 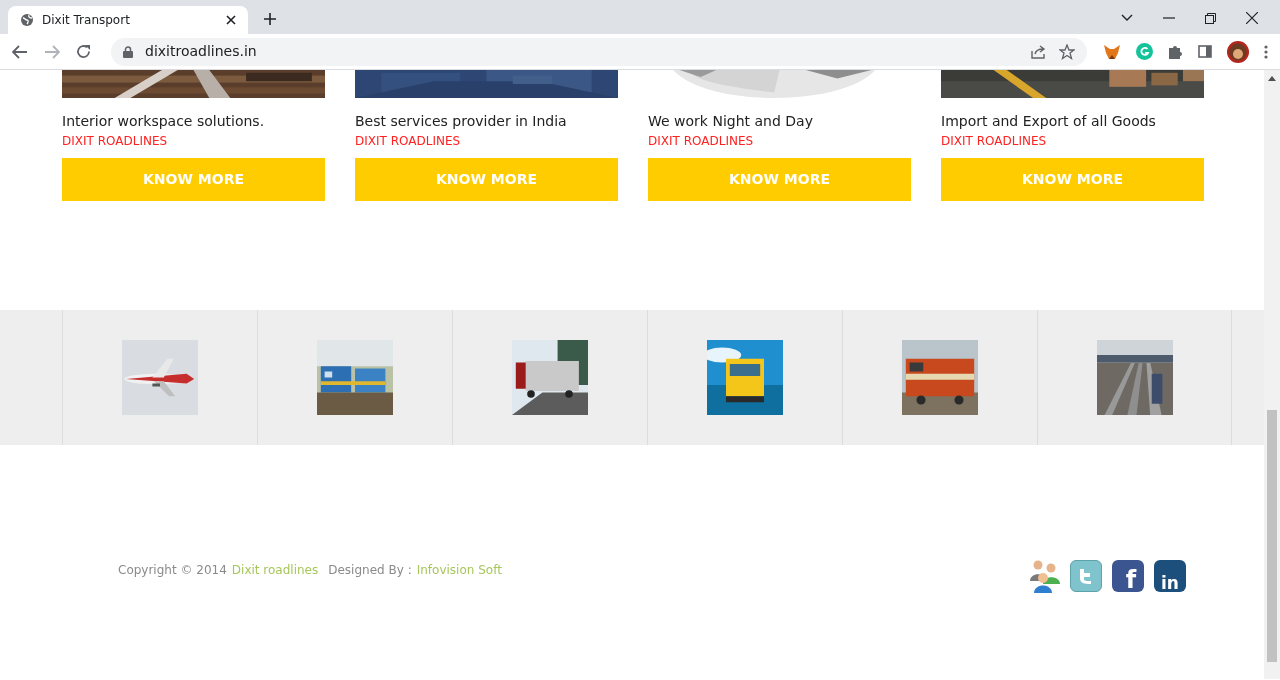 What do you see at coordinates (1175, 51) in the screenshot?
I see `puzzle-icon` at bounding box center [1175, 51].